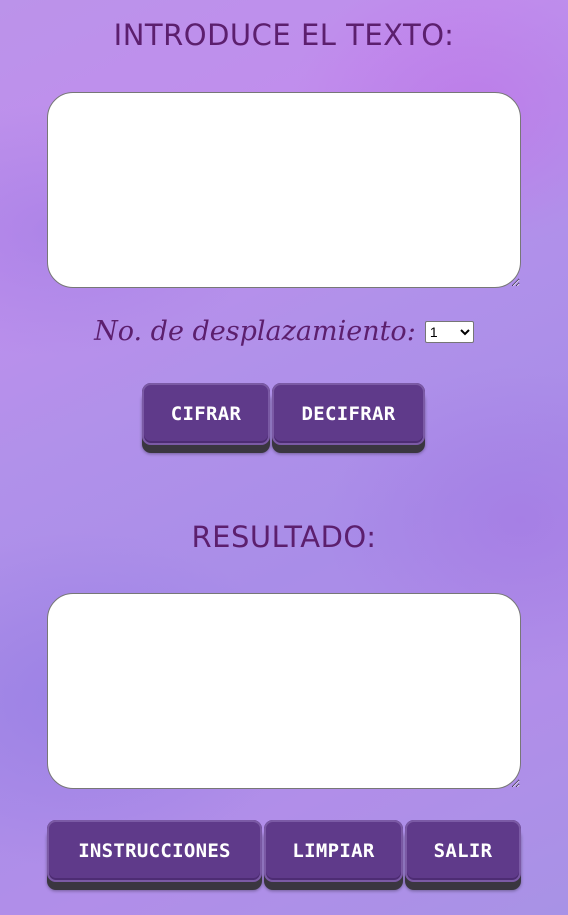  What do you see at coordinates (449, 331) in the screenshot?
I see `shift-select: 1` at bounding box center [449, 331].